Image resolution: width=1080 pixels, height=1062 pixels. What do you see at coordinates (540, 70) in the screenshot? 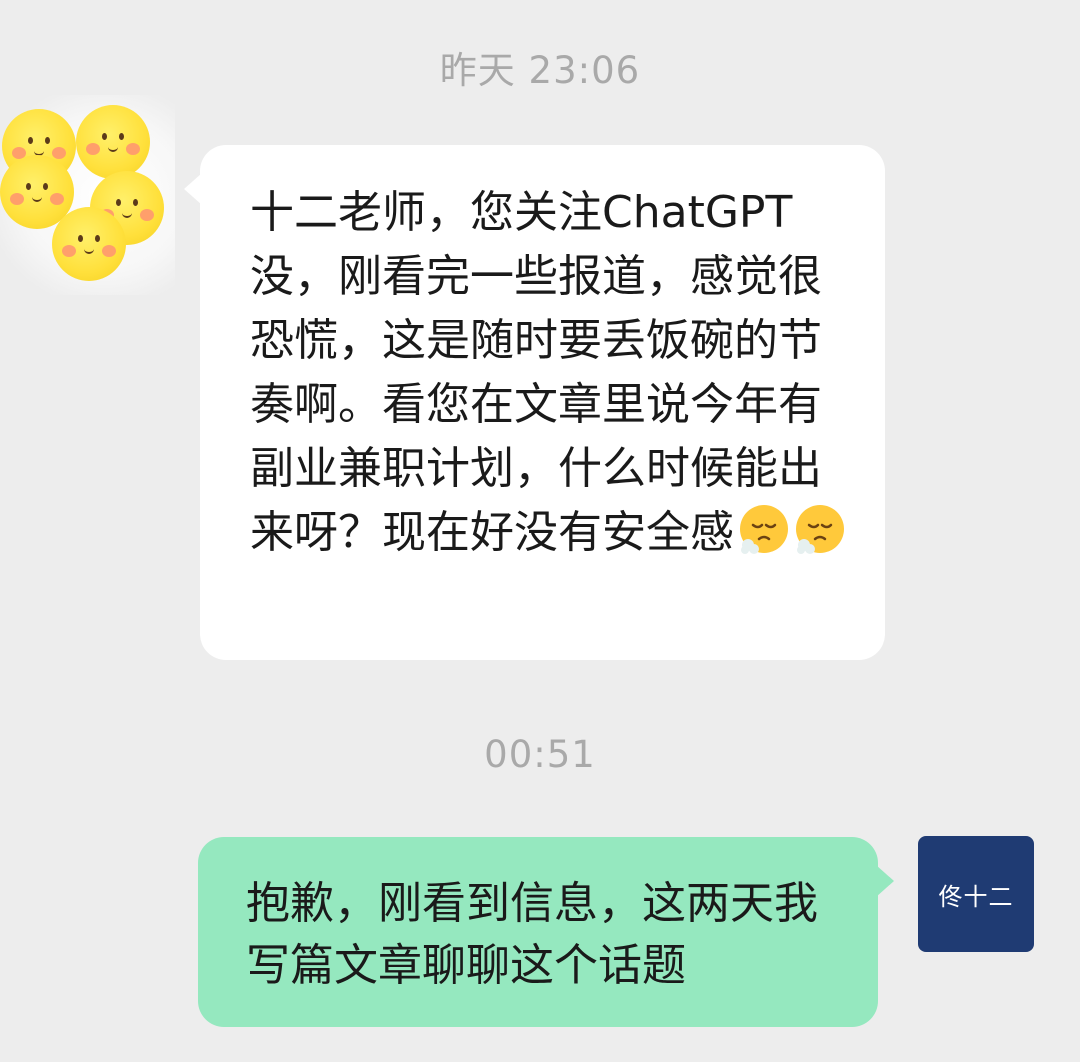
I see `message-timestamp: 昨天 23:06` at bounding box center [540, 70].